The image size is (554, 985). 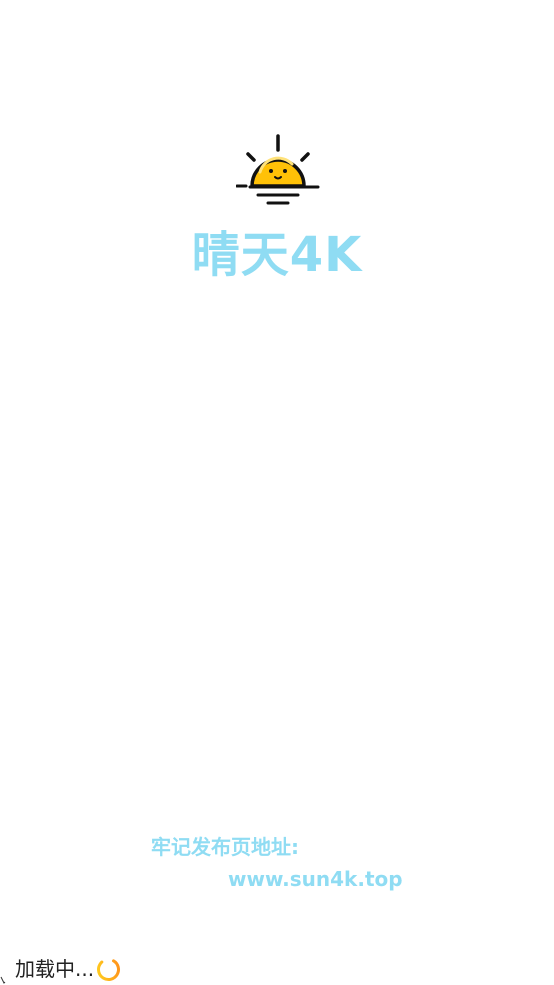 What do you see at coordinates (315, 879) in the screenshot?
I see `publish-page-url: www.sun4k.top` at bounding box center [315, 879].